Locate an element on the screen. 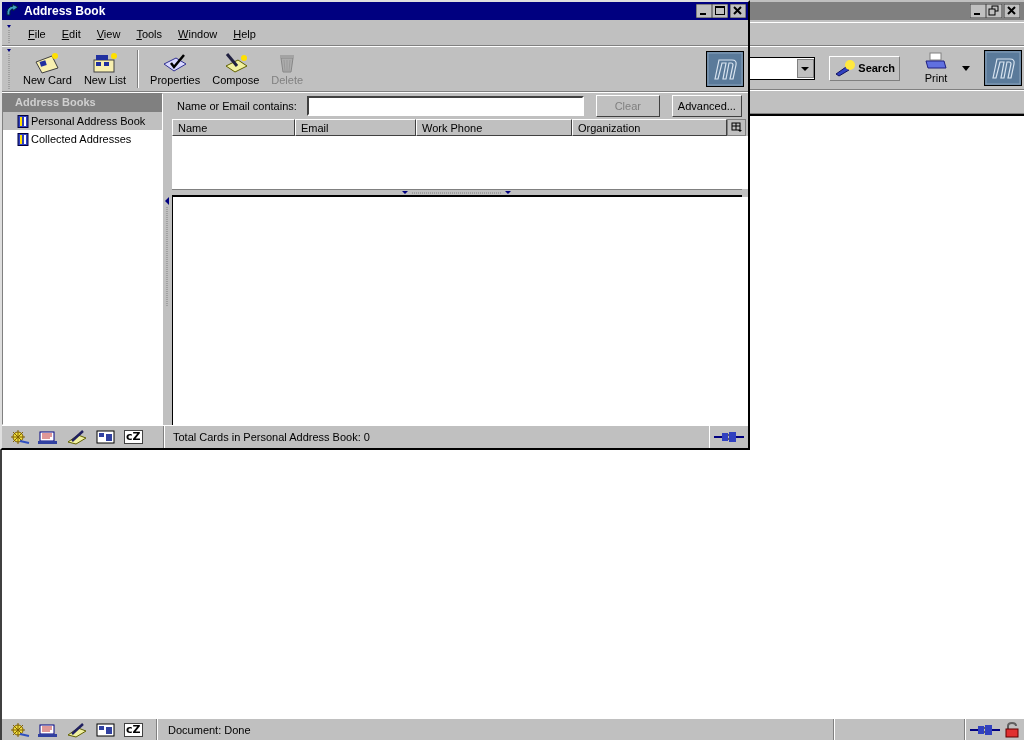  restore-button is located at coordinates (994, 11).